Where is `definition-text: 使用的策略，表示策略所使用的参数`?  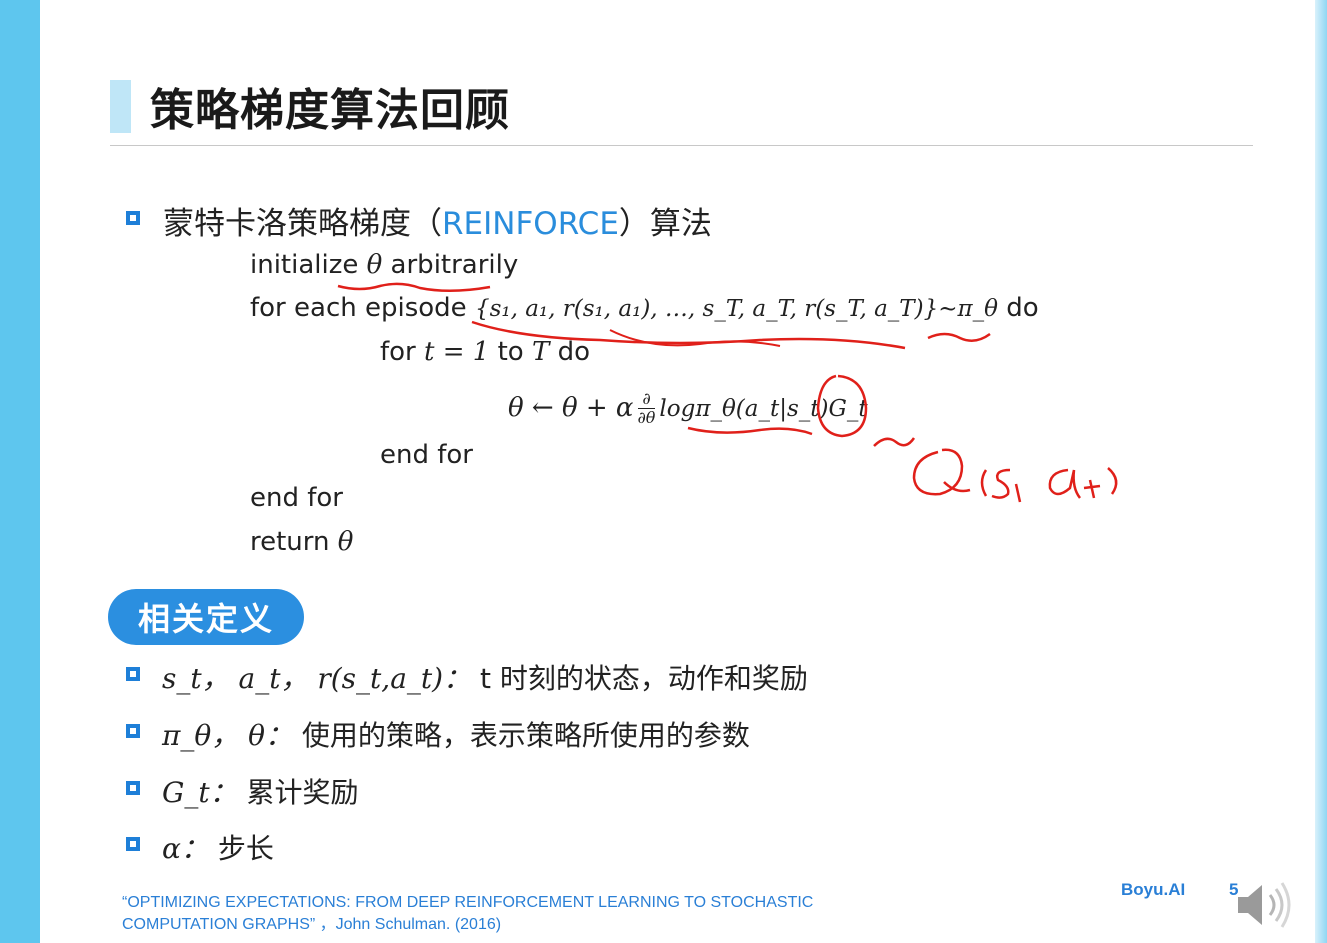 definition-text: 使用的策略，表示策略所使用的参数 is located at coordinates (521, 735).